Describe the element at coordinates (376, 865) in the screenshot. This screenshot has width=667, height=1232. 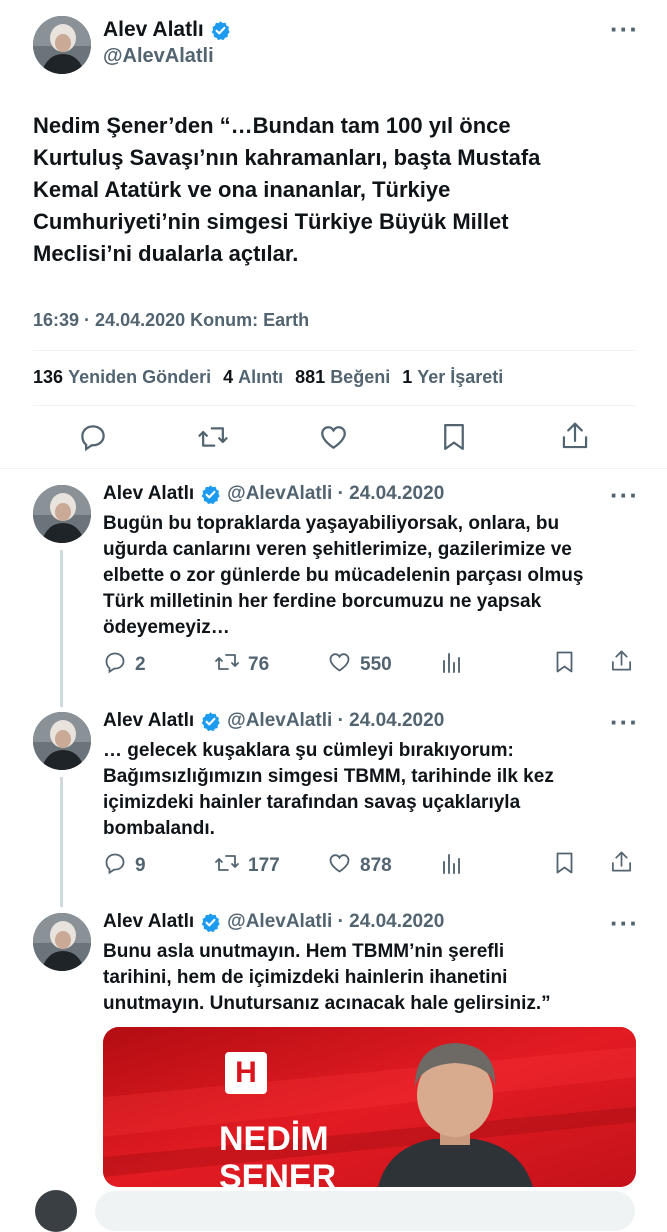
I see `like-count: 878` at that location.